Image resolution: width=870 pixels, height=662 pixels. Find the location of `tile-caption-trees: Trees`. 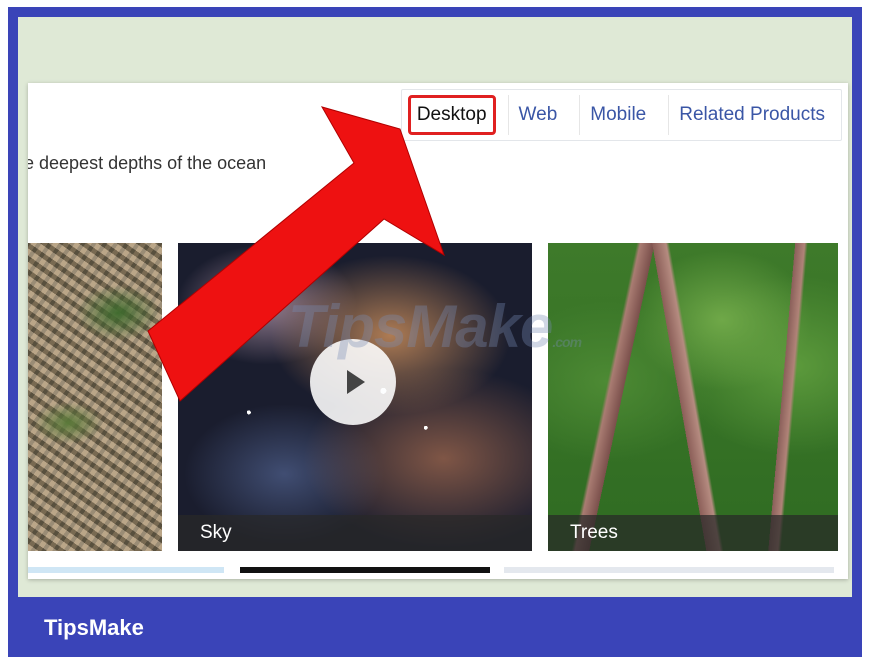

tile-caption-trees: Trees is located at coordinates (693, 533).